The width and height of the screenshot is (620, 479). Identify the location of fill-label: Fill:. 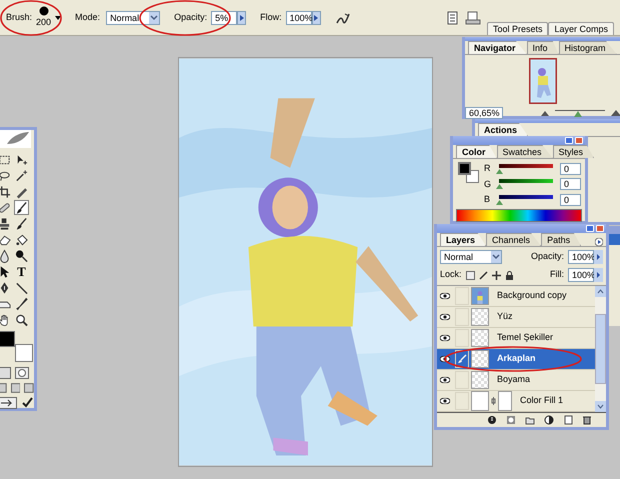
(557, 275).